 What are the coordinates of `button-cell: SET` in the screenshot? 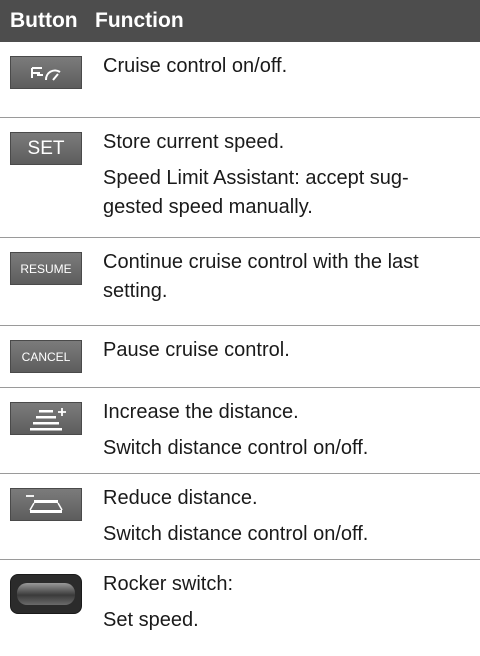 It's located at (51, 177).